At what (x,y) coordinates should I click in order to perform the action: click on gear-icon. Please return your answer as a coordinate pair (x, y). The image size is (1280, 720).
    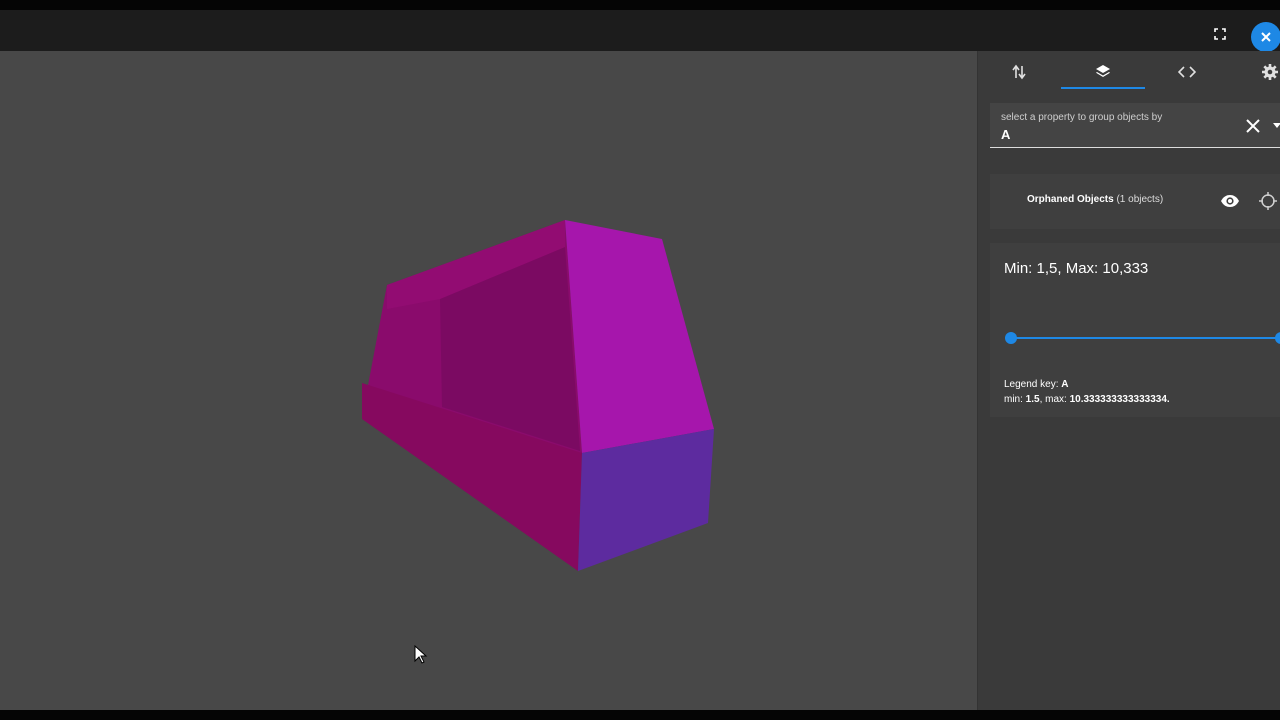
    Looking at the image, I should click on (1270, 72).